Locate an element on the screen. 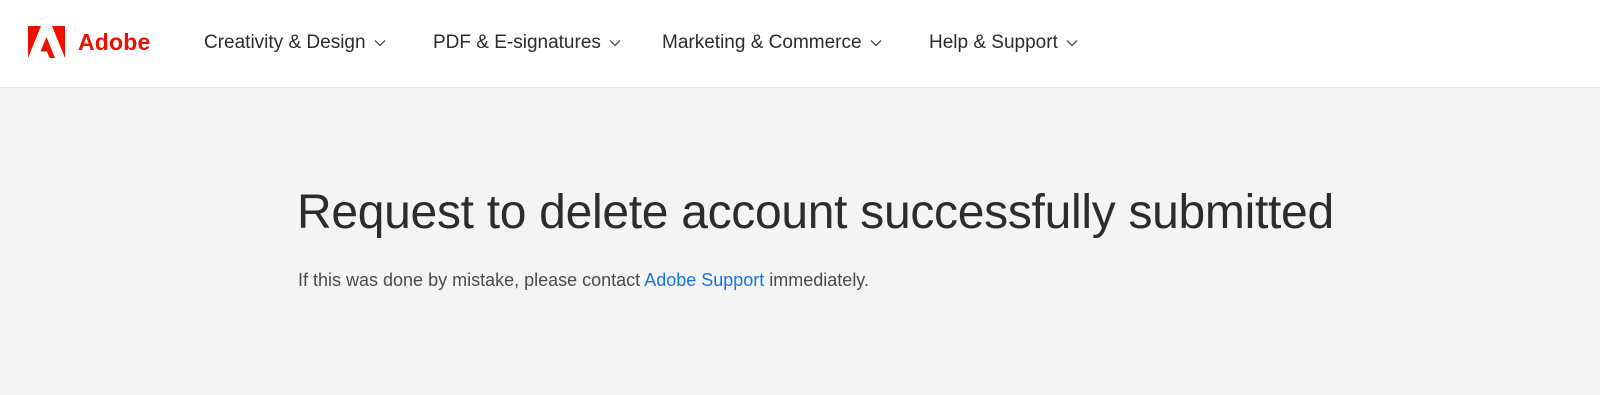  nav-marketing-commerce: Marketing & Commerce is located at coordinates (772, 43).